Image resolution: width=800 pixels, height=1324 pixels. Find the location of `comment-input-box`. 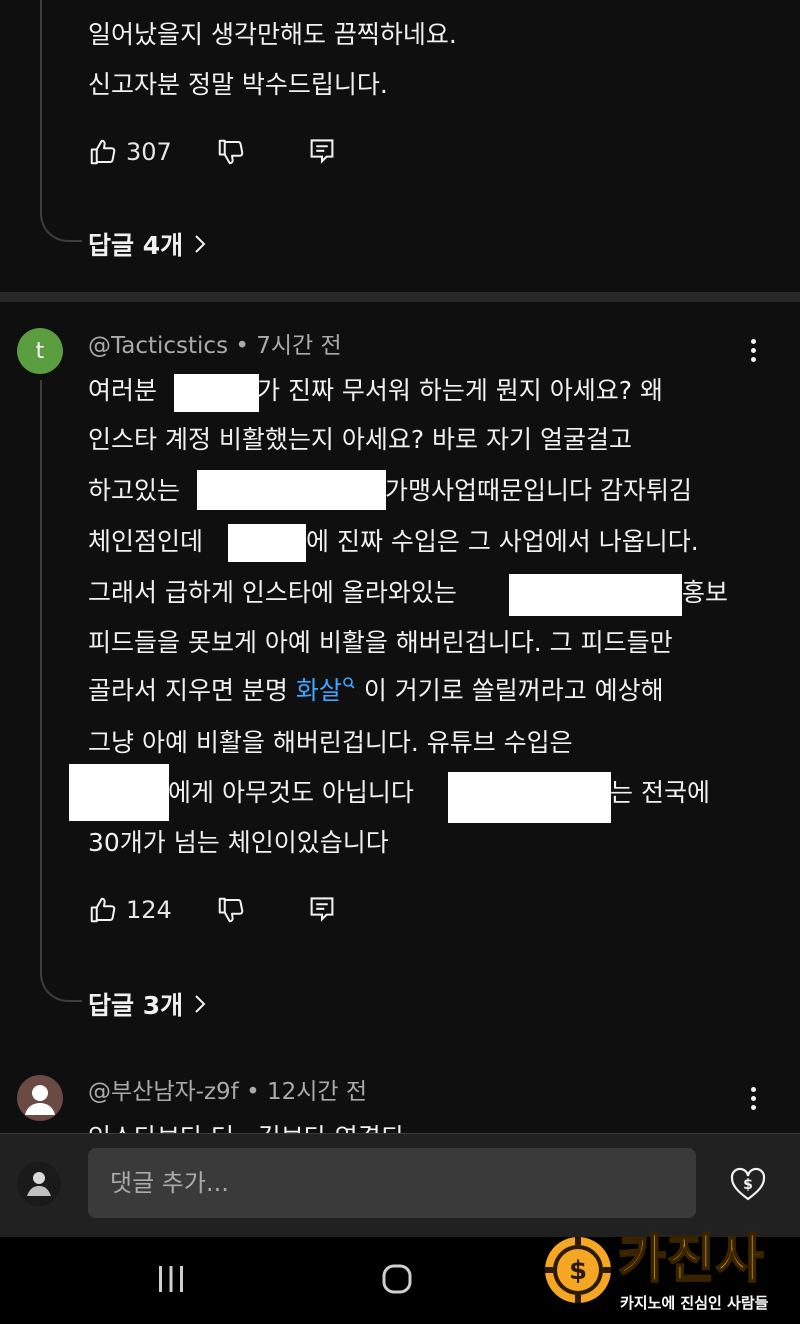

comment-input-box is located at coordinates (392, 1183).